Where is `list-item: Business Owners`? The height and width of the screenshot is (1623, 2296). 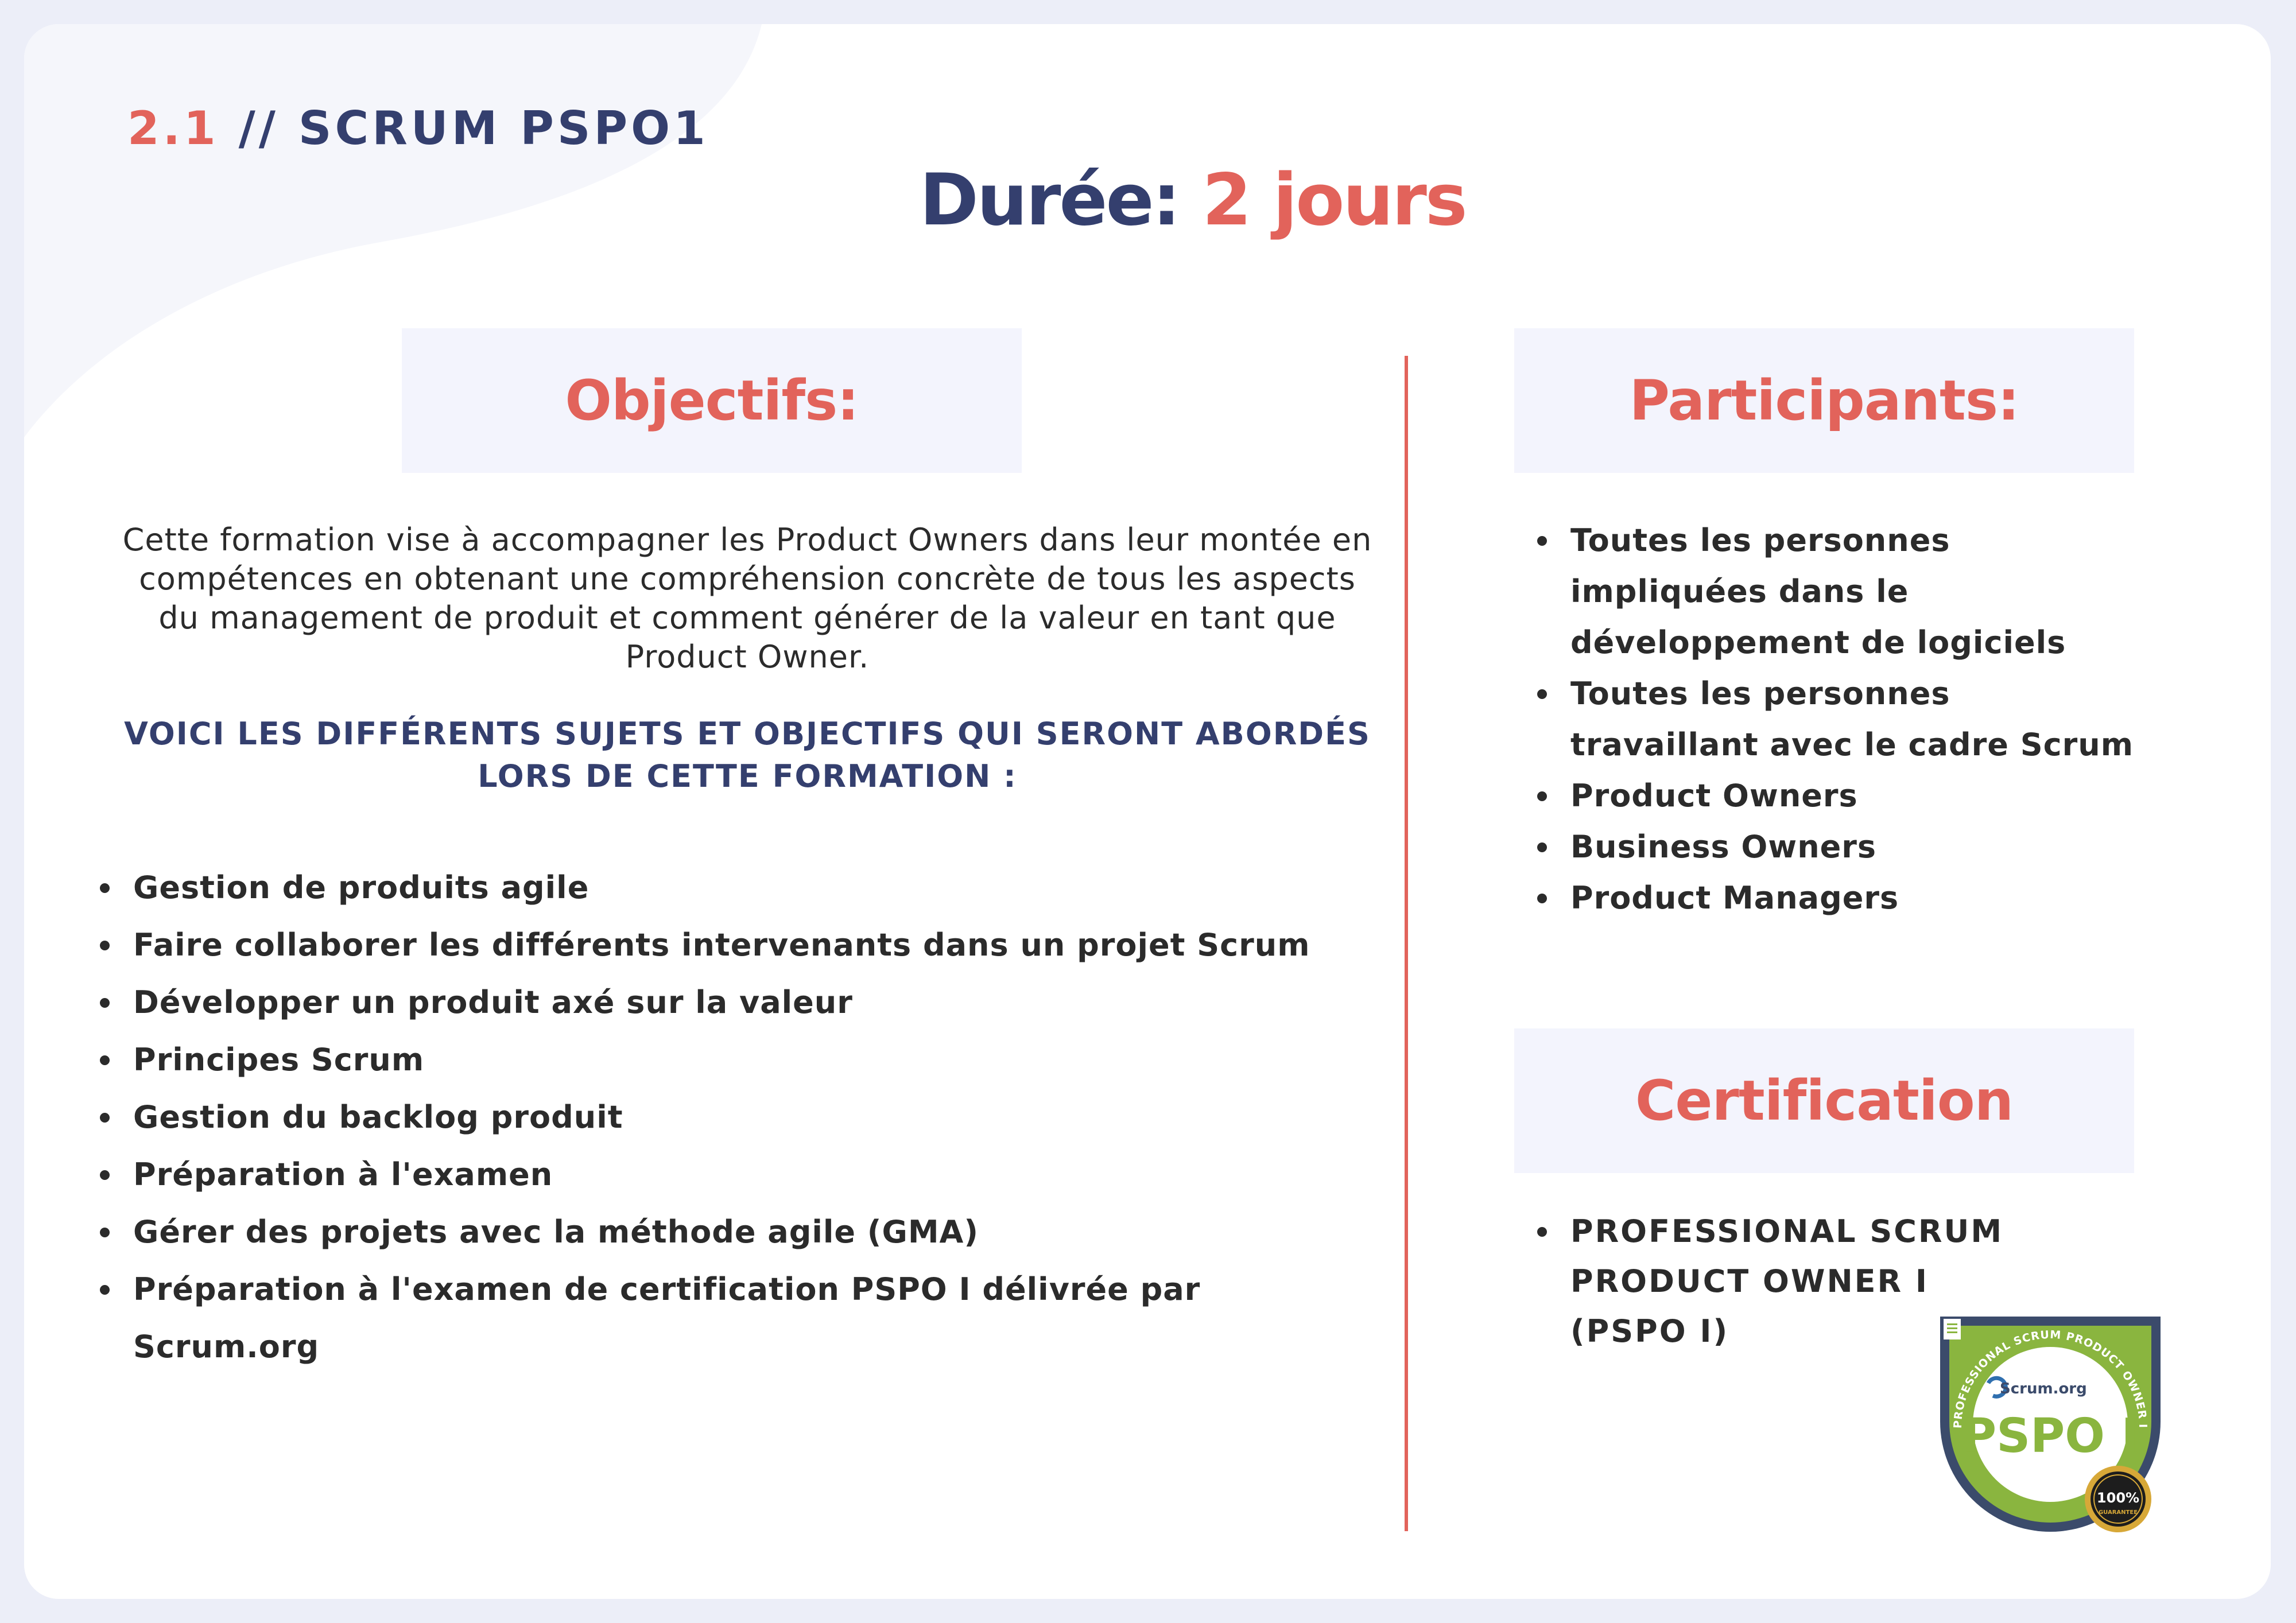
list-item: Business Owners is located at coordinates (1840, 846).